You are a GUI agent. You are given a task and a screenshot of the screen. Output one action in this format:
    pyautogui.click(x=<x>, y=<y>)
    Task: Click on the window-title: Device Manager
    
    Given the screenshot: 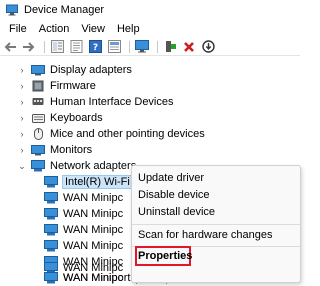 What is the action you would take?
    pyautogui.click(x=64, y=10)
    